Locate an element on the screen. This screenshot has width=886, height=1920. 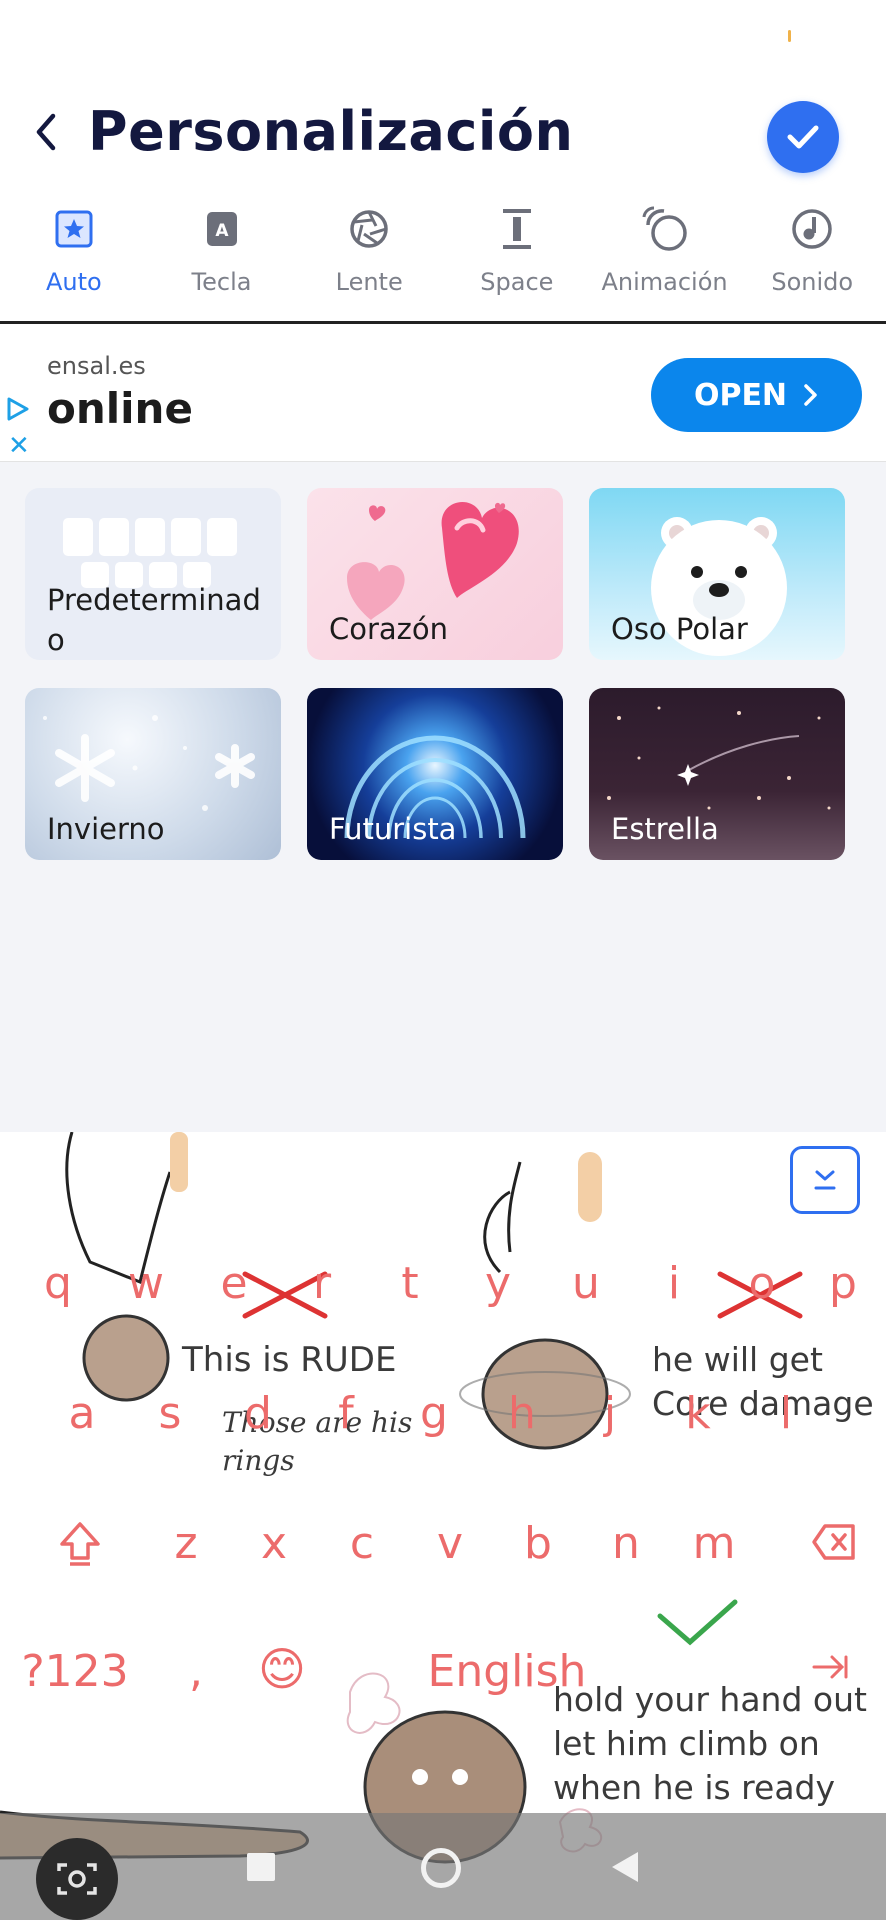
key-c: c is located at coordinates (362, 1544).